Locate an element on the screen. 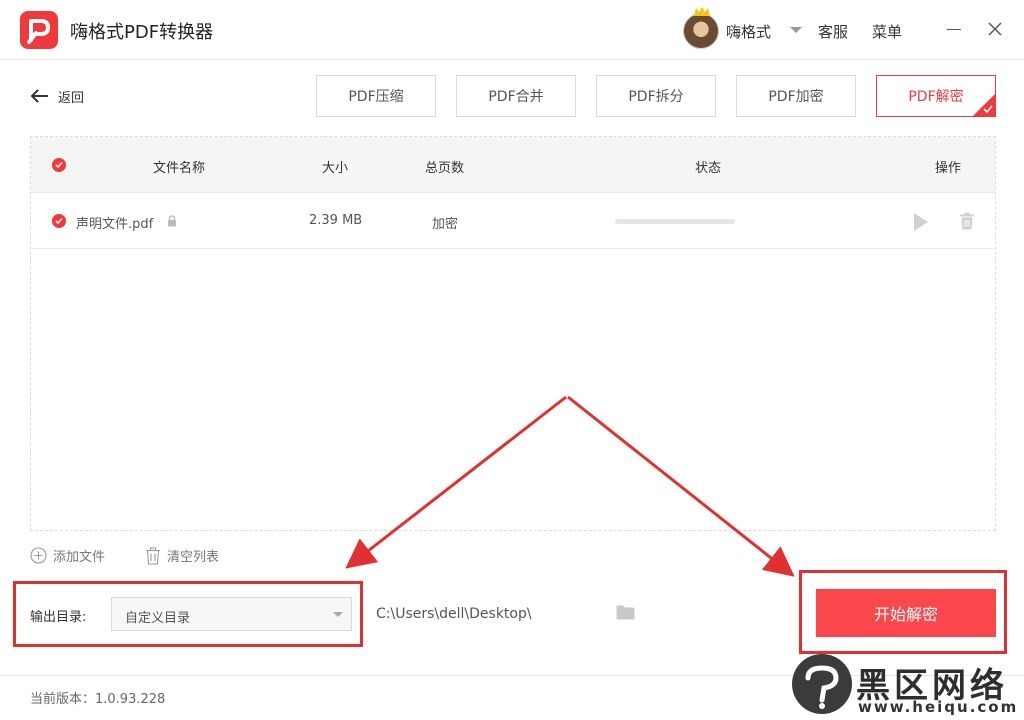 The image size is (1024, 720). clear-list-button: 清空列表 is located at coordinates (182, 555).